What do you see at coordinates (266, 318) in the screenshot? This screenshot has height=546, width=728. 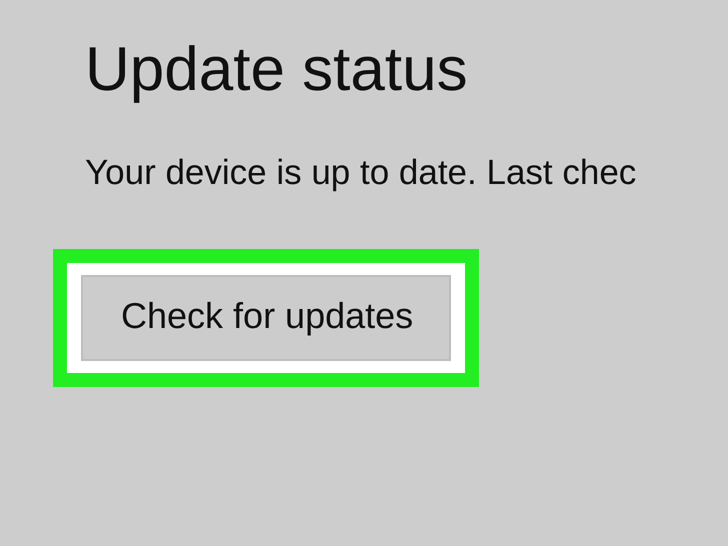 I see `check-updates-button: Check for updates` at bounding box center [266, 318].